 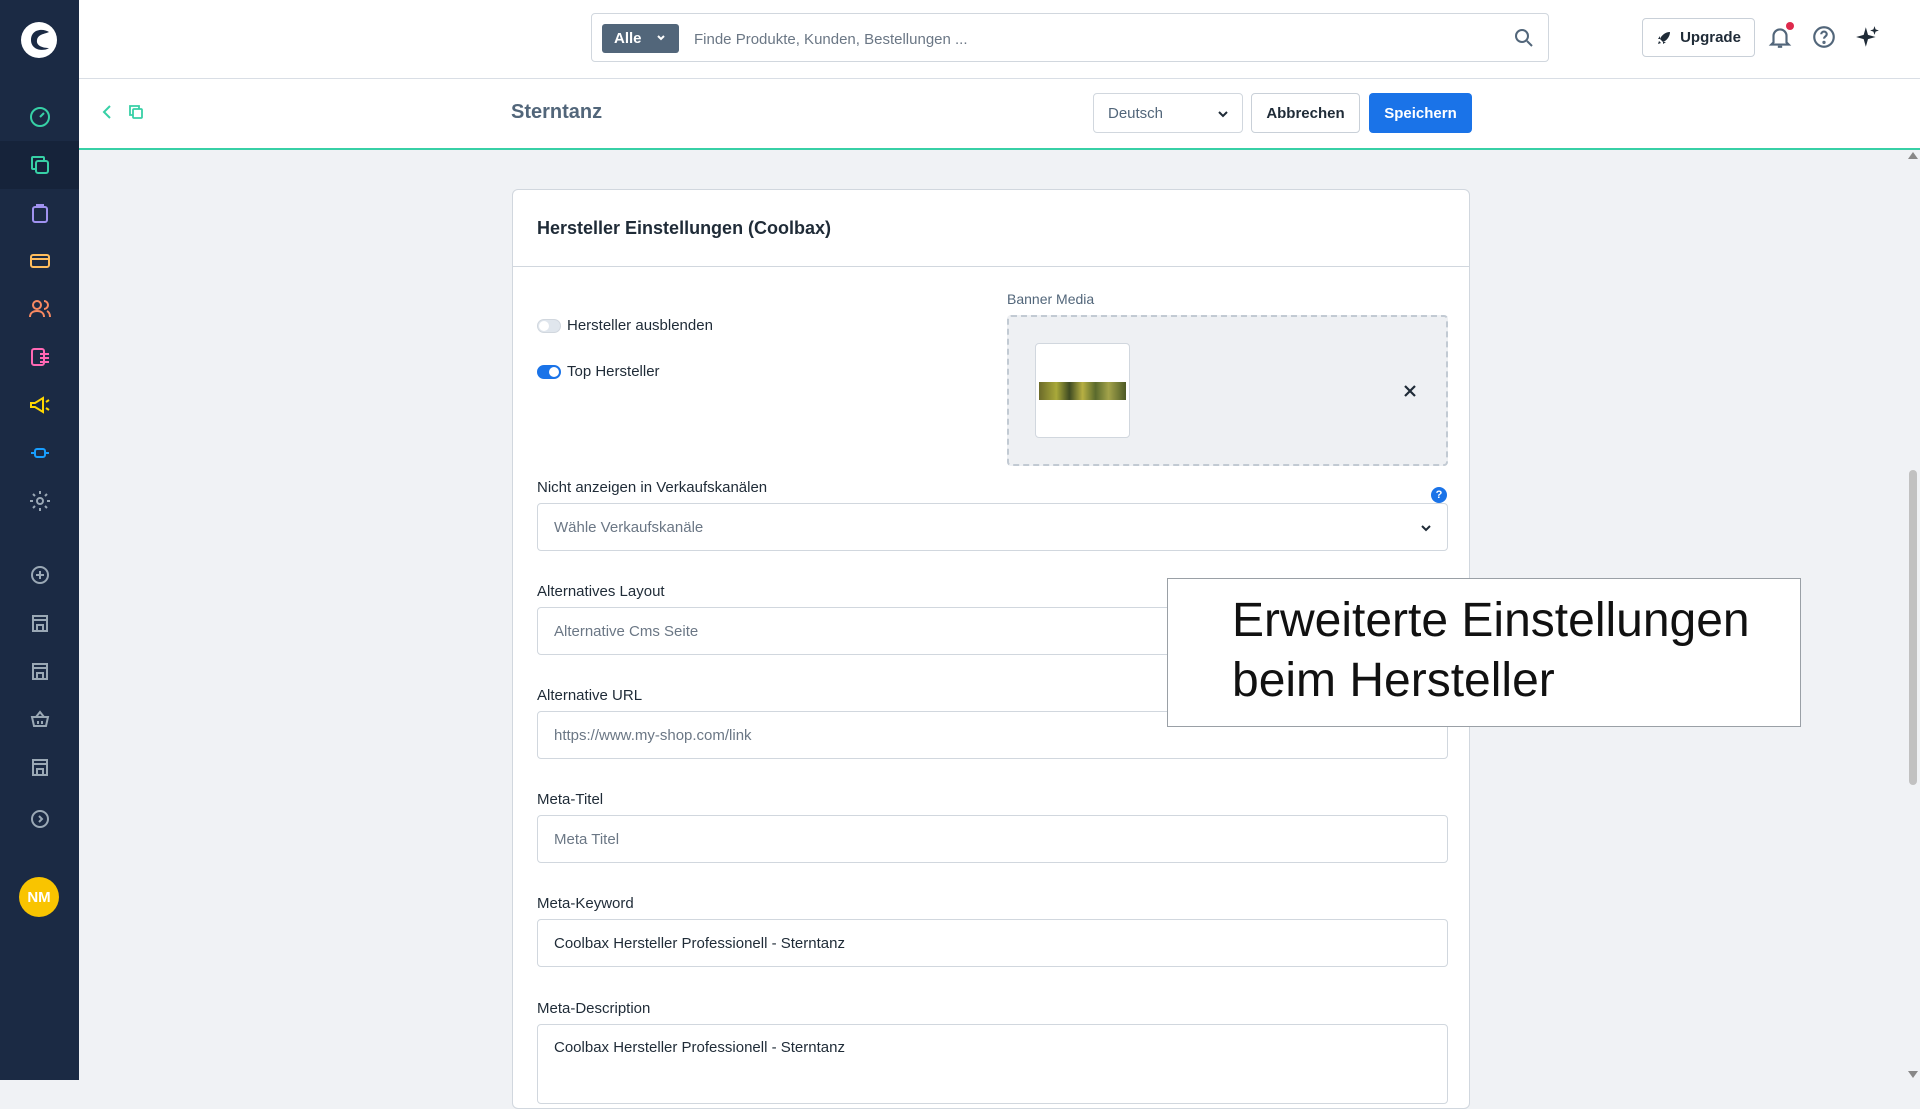 What do you see at coordinates (39, 540) in the screenshot?
I see `sidebar: NM` at bounding box center [39, 540].